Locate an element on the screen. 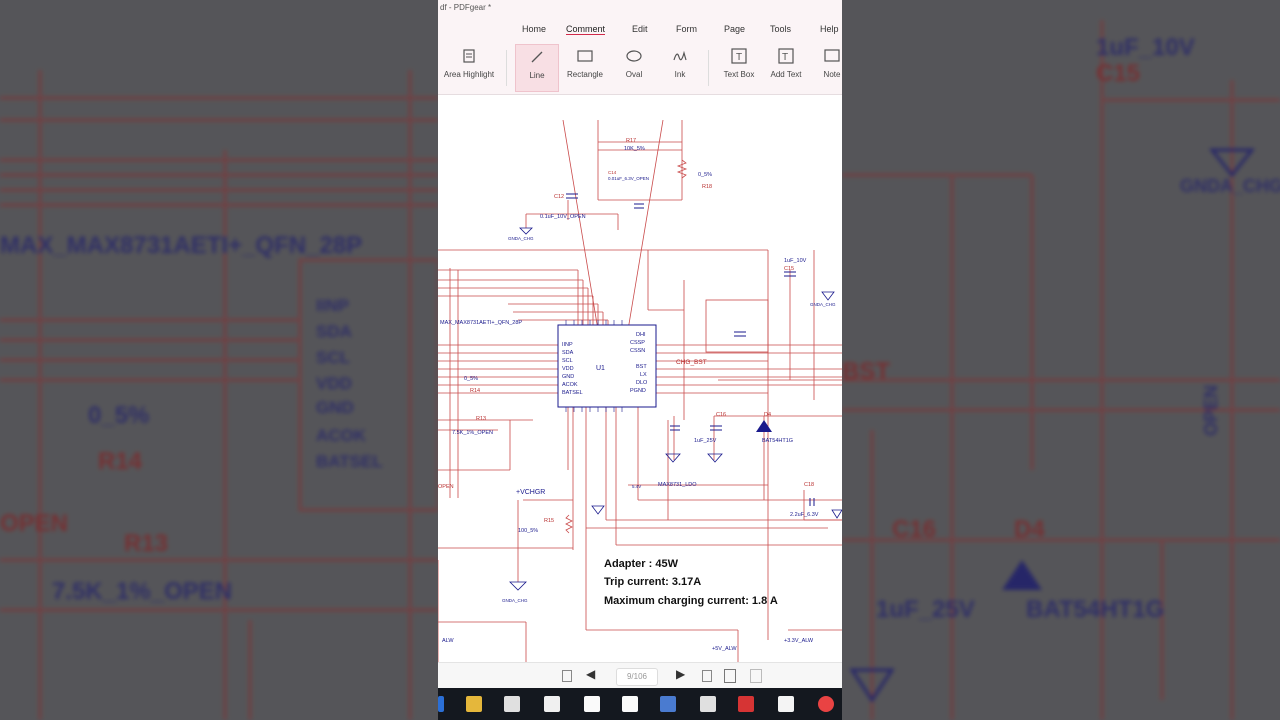 The width and height of the screenshot is (1280, 720). page-navigation-bar: ◀ 9/106 ▶ is located at coordinates (640, 675).